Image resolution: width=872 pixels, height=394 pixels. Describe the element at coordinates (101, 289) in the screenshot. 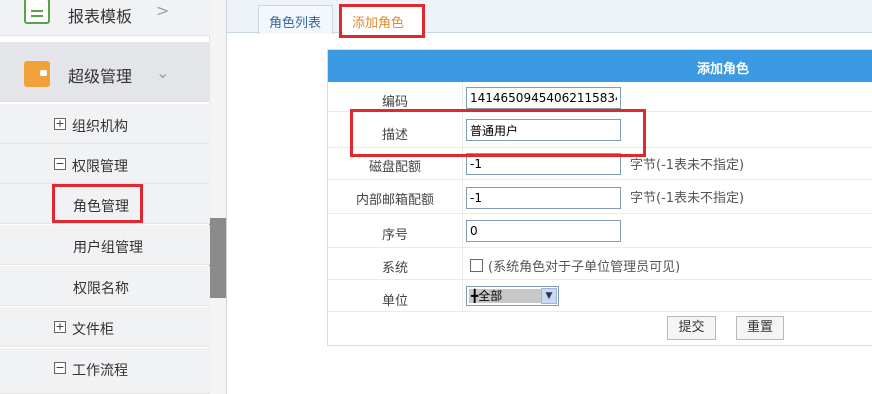

I see `sidebar-item-label: 权限名称` at that location.